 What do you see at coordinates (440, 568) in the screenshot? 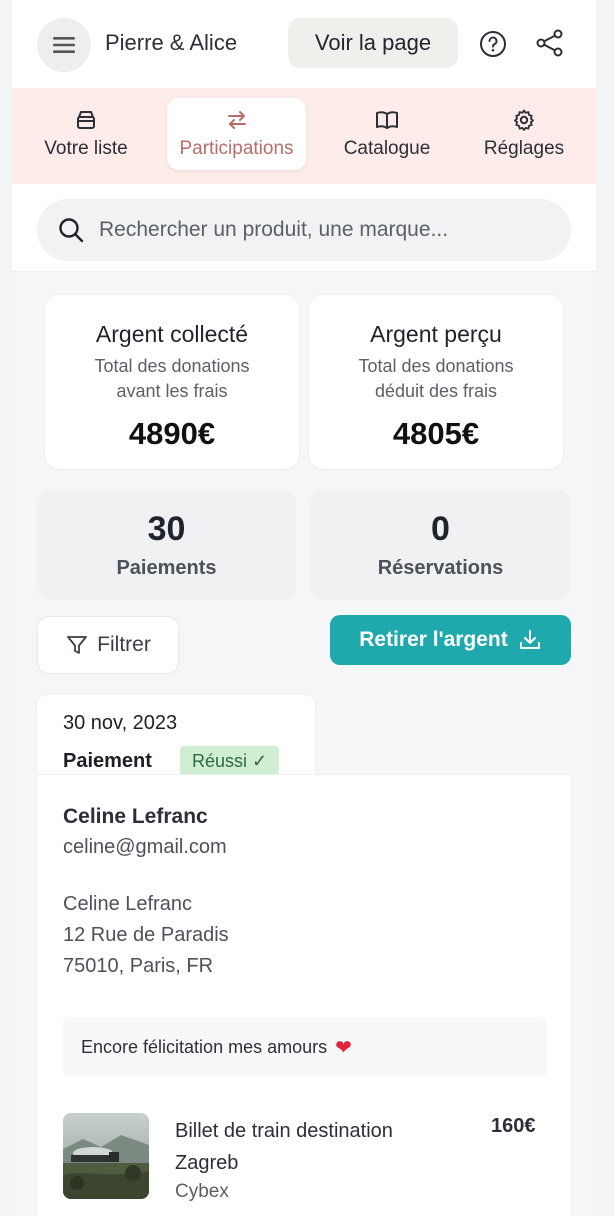
I see `count-label: Réservations` at bounding box center [440, 568].